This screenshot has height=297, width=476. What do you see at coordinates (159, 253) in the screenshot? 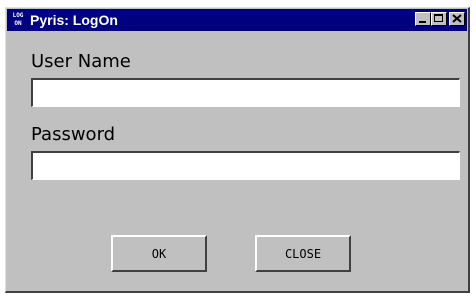
I see `ok-button: OK` at bounding box center [159, 253].